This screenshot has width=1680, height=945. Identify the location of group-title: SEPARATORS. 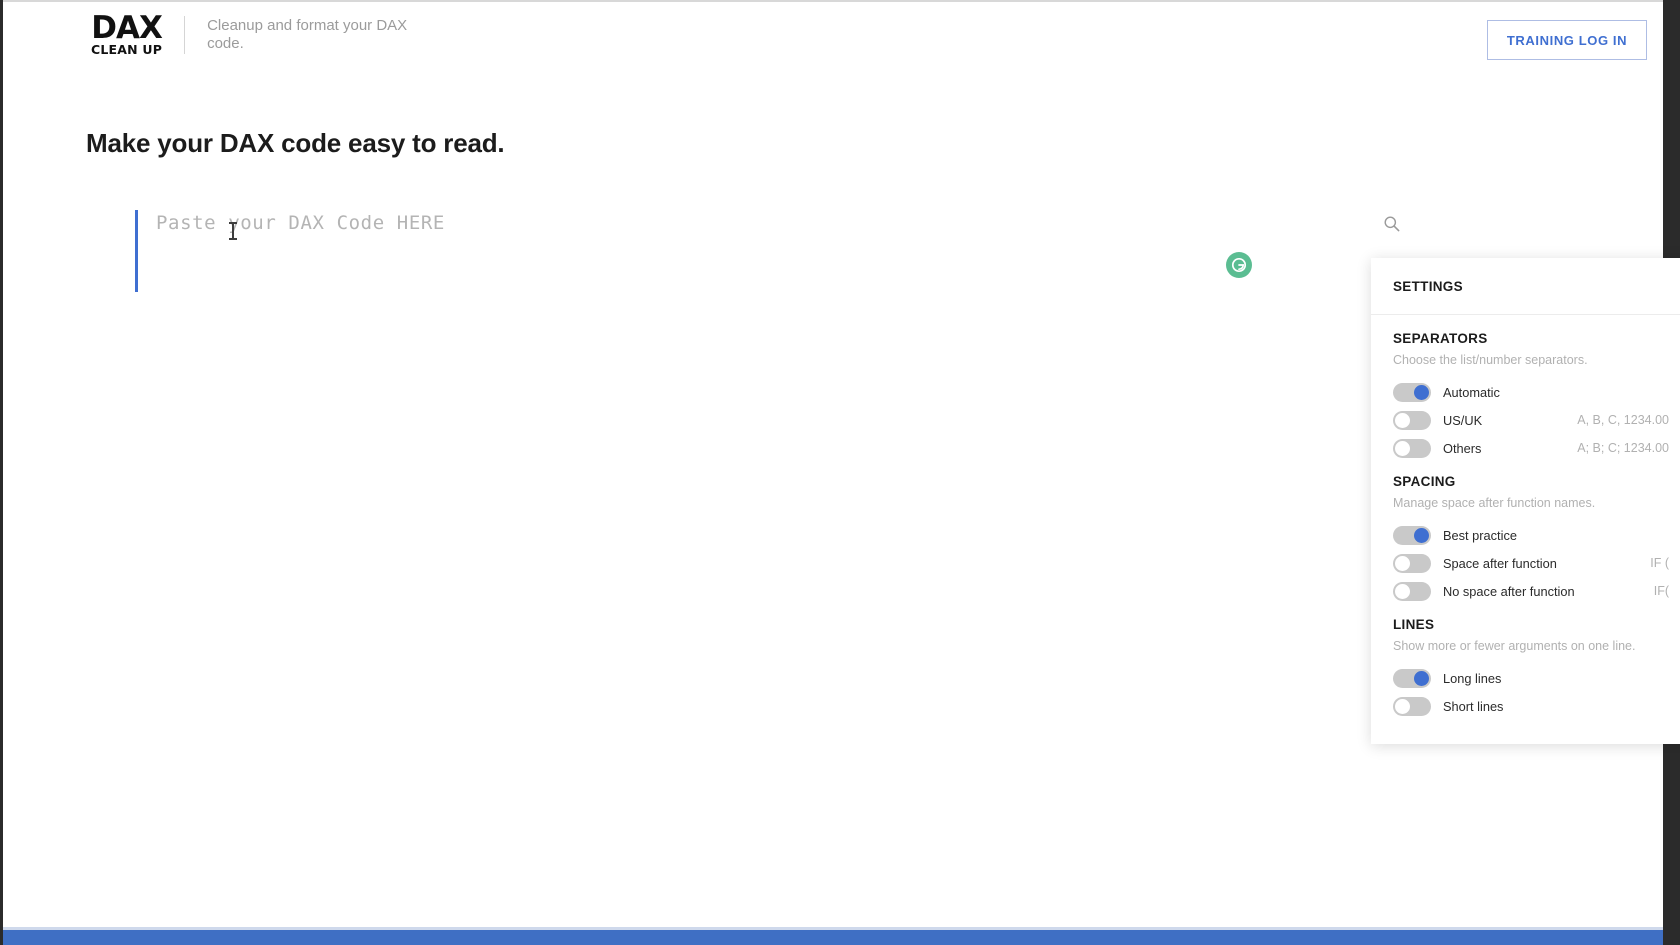
(1440, 338).